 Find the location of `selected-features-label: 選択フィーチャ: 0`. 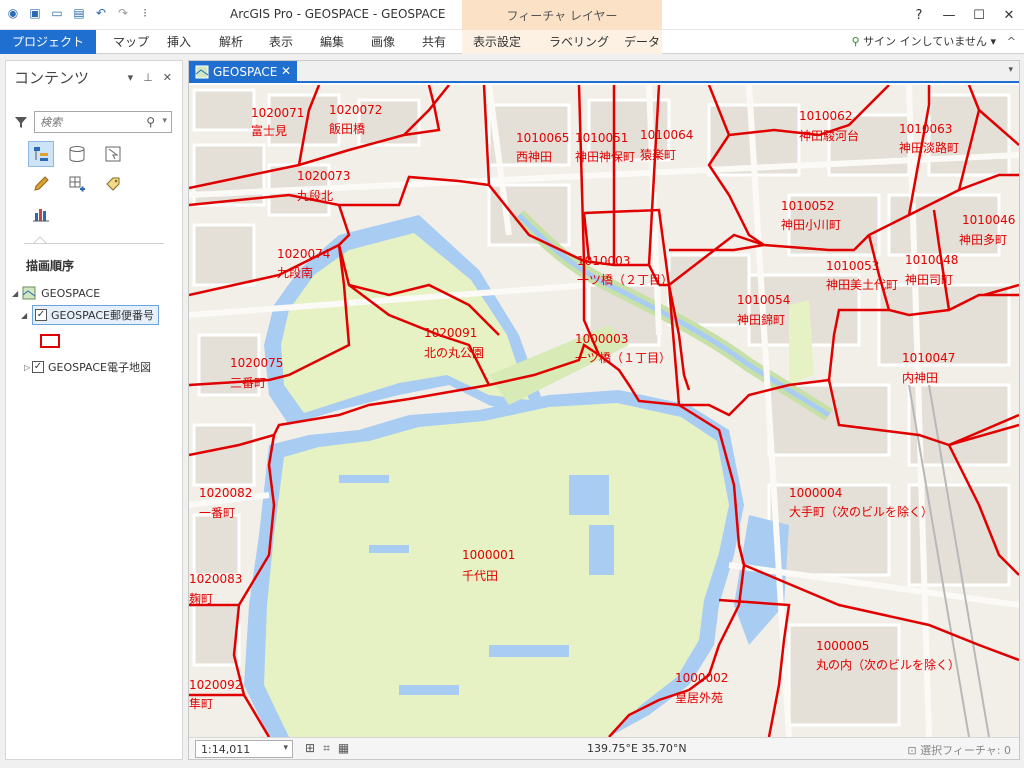

selected-features-label: 選択フィーチャ: 0 is located at coordinates (965, 750).